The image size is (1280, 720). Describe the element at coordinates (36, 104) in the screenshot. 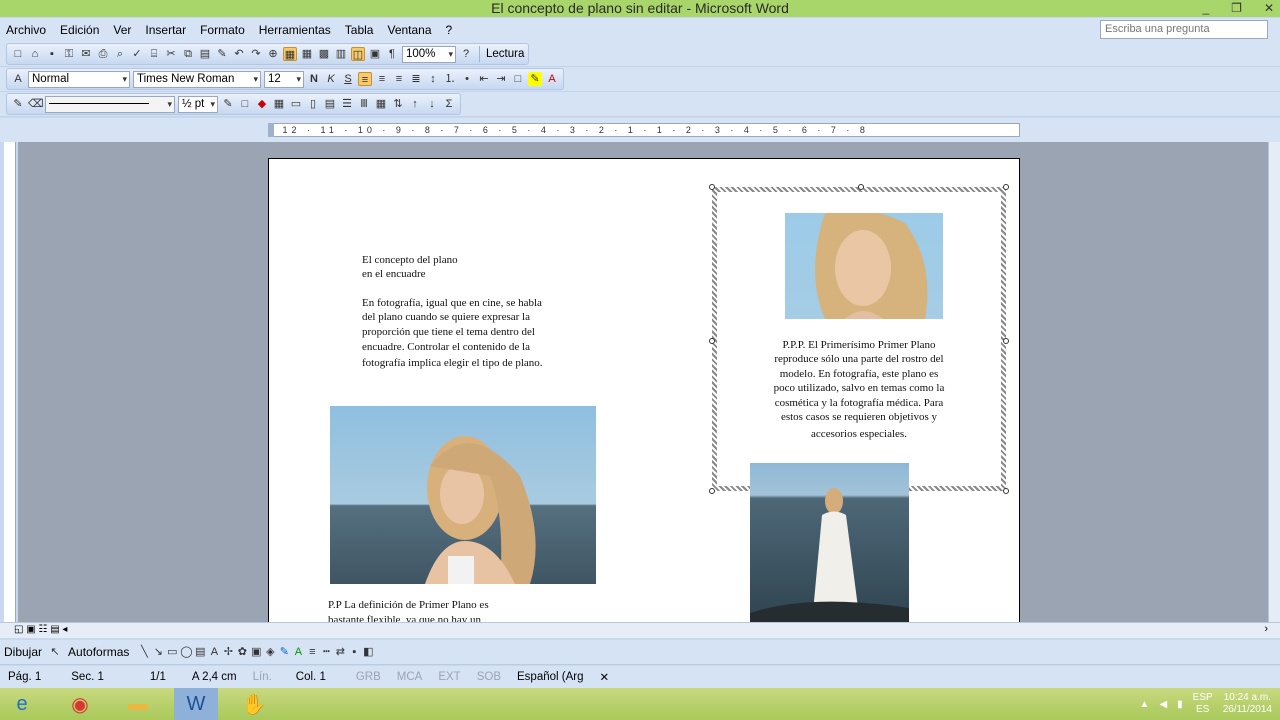

I see `eraser-icon: ⌫` at that location.